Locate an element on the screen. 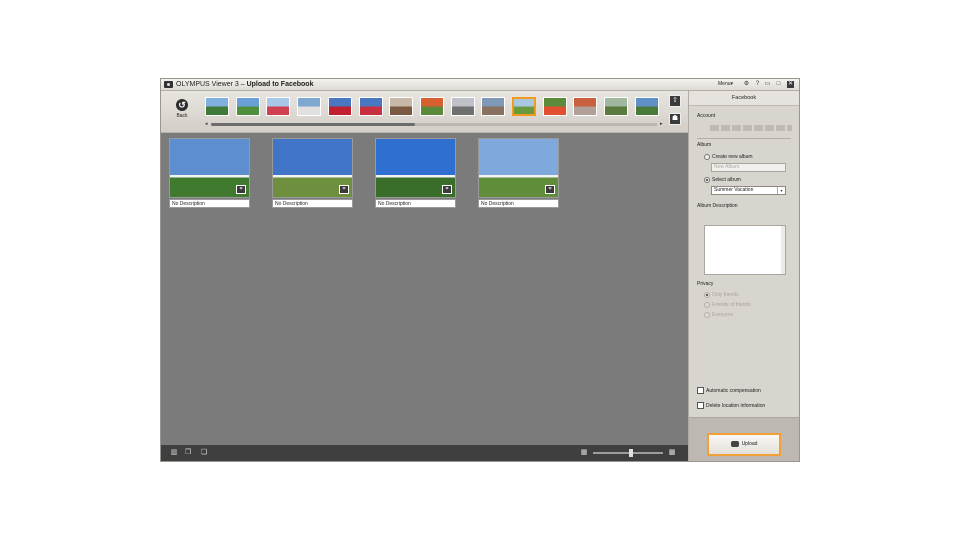 The image size is (960, 540). album-select: Summer Vacation ▾ is located at coordinates (748, 190).